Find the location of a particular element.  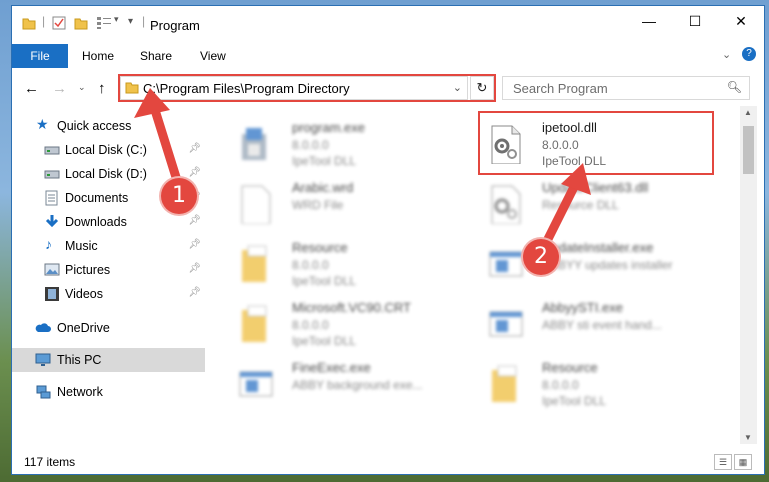

arrow-1-head is located at coordinates (152, 103).